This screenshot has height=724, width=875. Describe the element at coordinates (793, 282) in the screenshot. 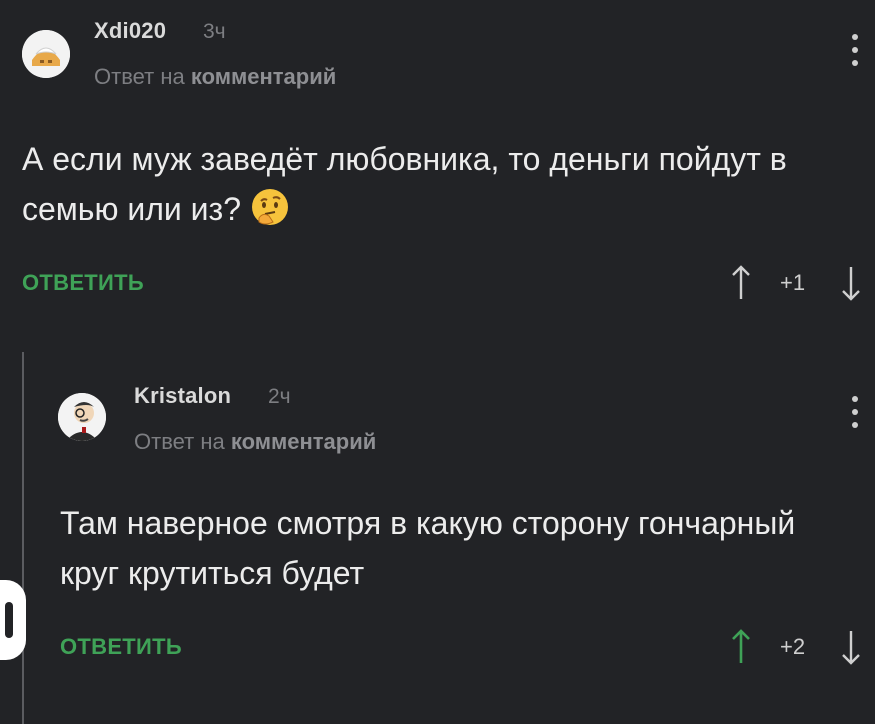

I see `vote-score: +1` at that location.